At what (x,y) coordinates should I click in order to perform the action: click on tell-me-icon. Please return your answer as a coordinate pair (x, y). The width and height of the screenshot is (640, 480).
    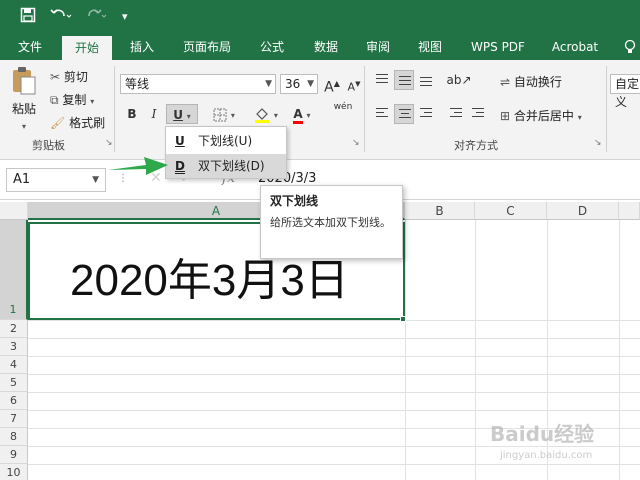
    Looking at the image, I should click on (630, 47).